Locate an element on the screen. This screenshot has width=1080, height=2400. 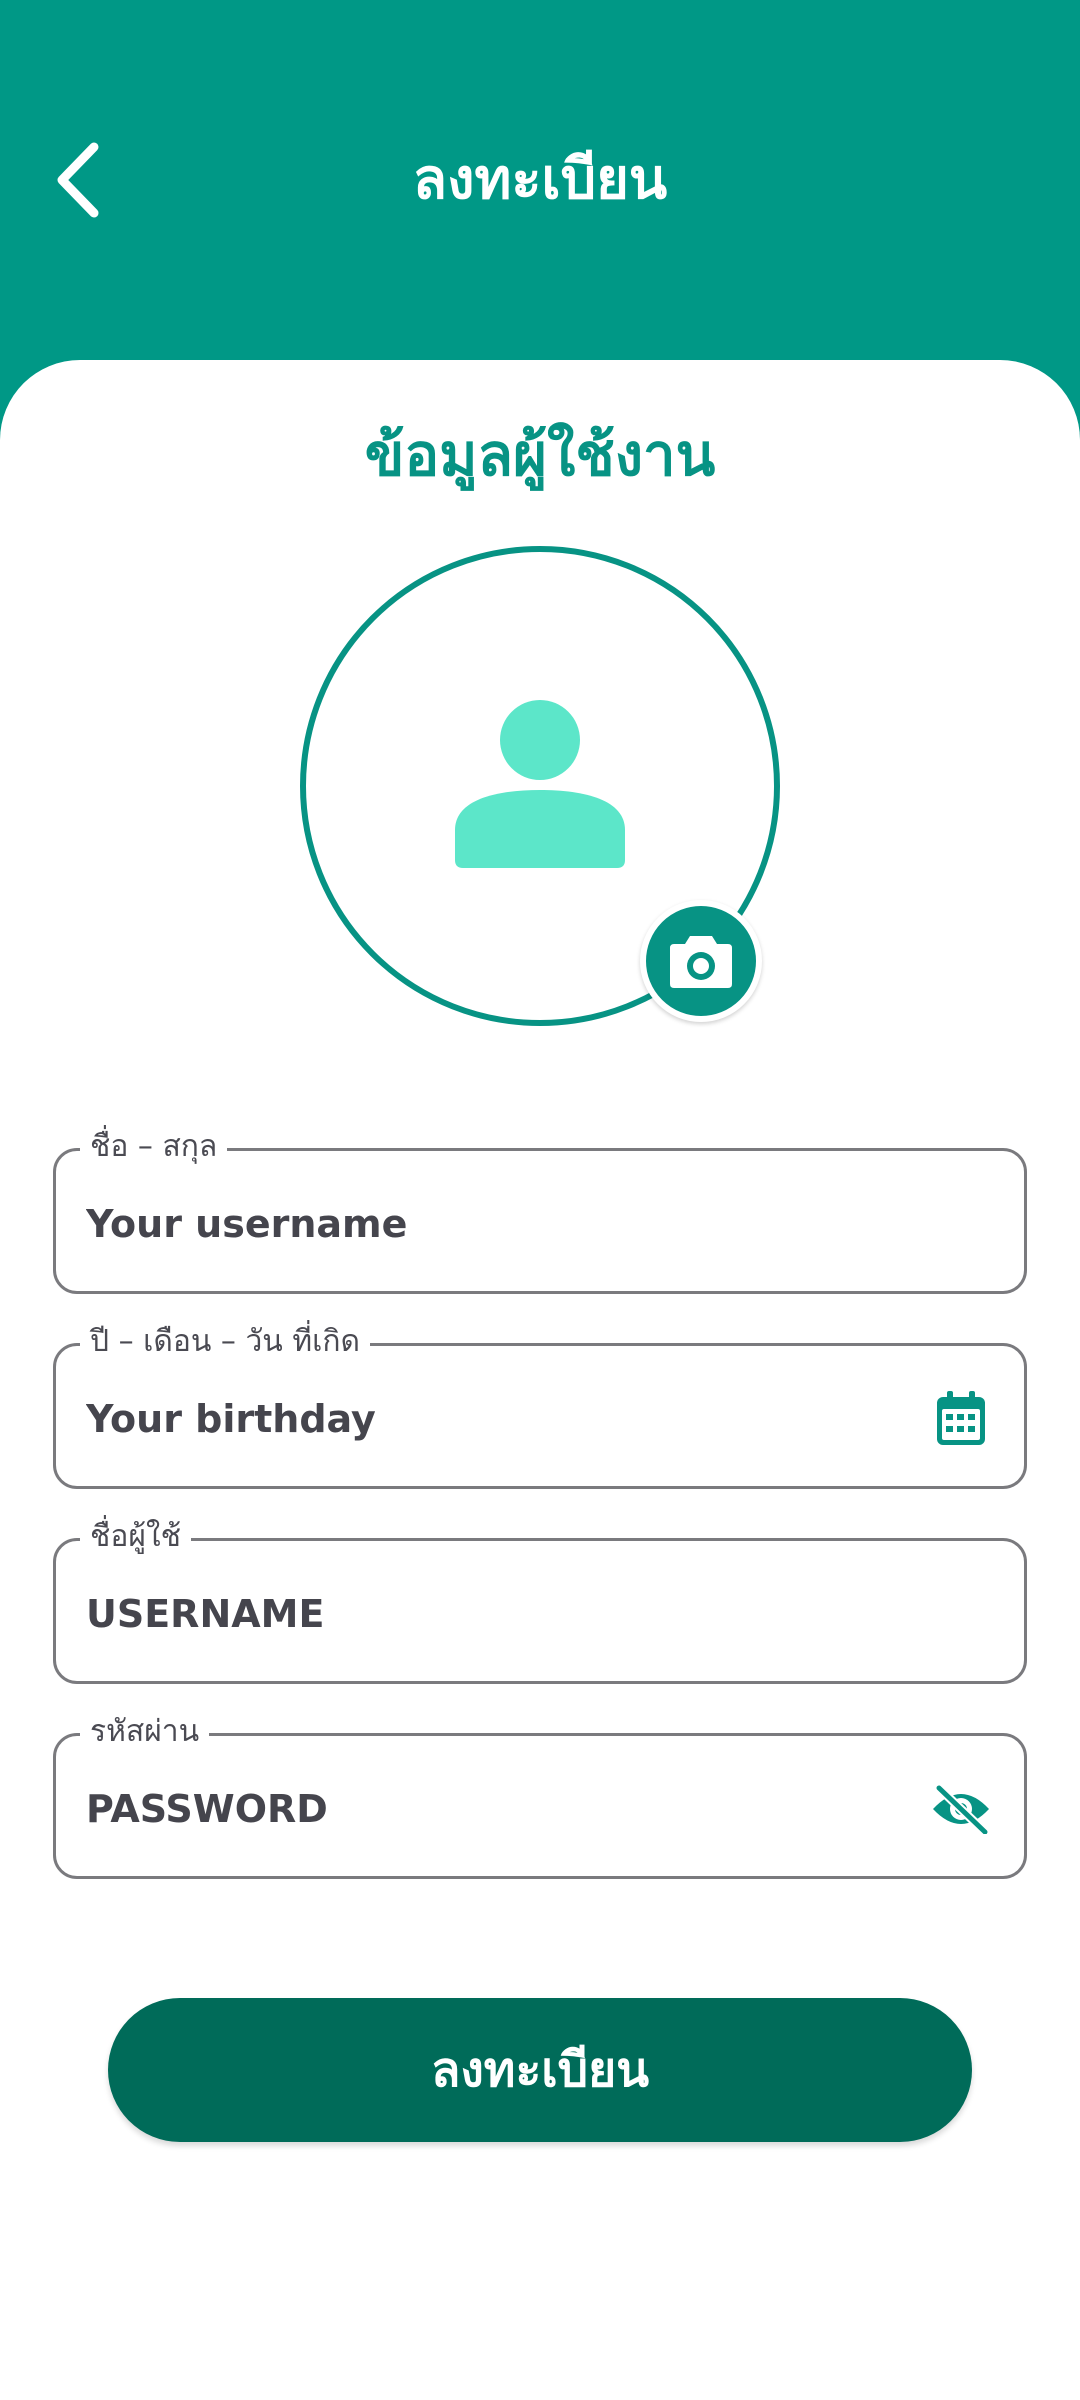
toggle-password-visibility-button is located at coordinates (961, 1809).